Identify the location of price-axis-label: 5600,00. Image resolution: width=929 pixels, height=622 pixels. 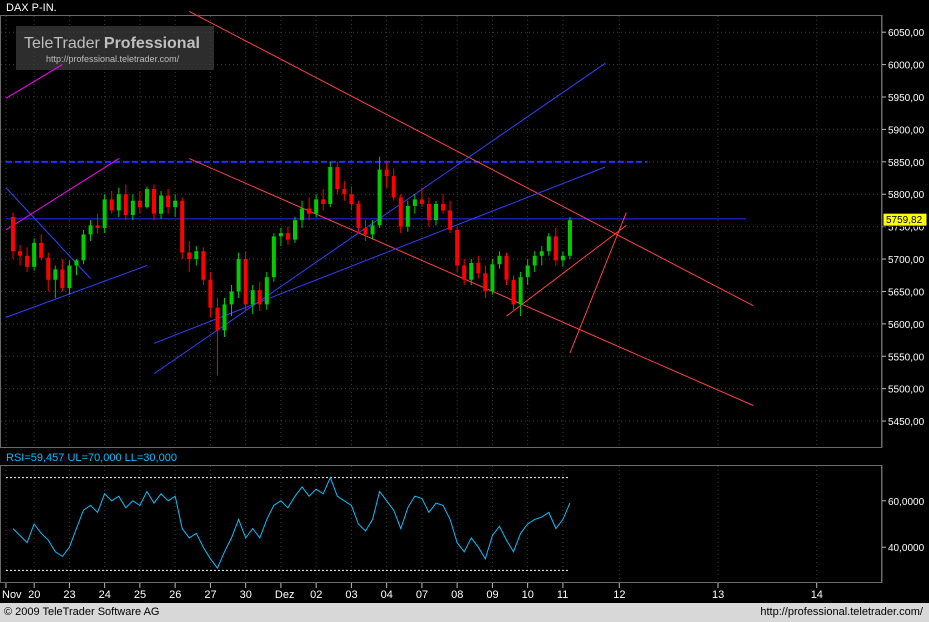
(906, 325).